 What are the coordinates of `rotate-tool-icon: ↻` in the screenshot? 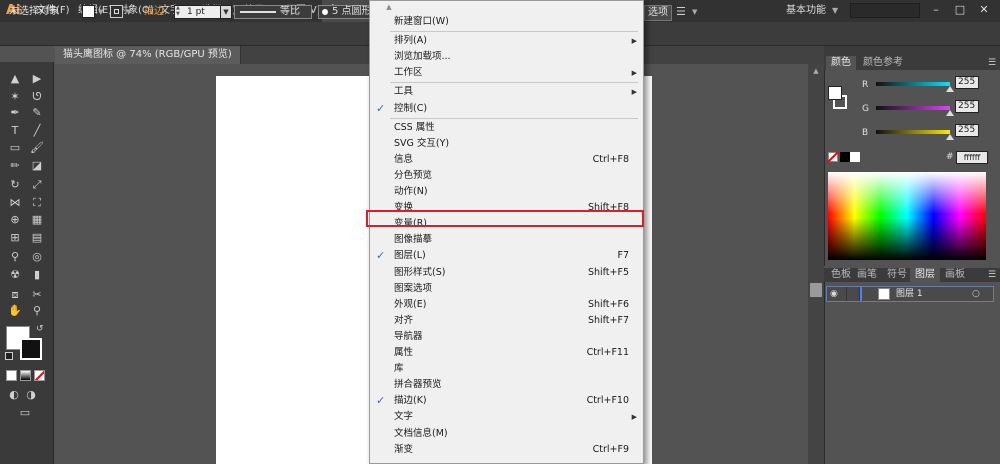 It's located at (15, 185).